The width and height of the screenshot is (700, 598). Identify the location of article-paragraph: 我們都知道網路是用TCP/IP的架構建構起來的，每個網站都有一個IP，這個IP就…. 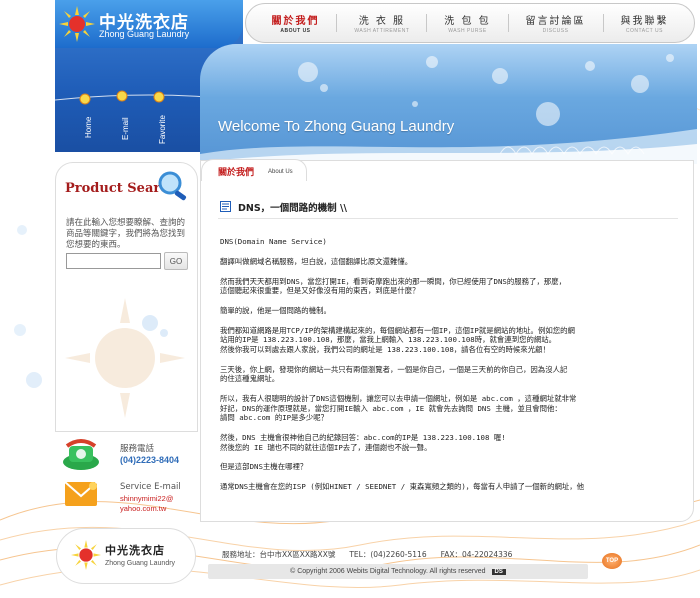
(397, 339).